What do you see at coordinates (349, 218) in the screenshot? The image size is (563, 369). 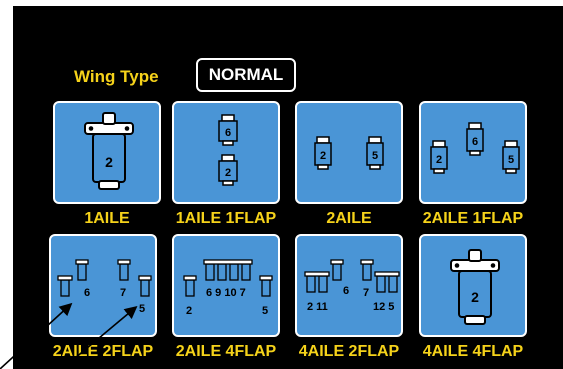 I see `tile-label: 2AILE` at bounding box center [349, 218].